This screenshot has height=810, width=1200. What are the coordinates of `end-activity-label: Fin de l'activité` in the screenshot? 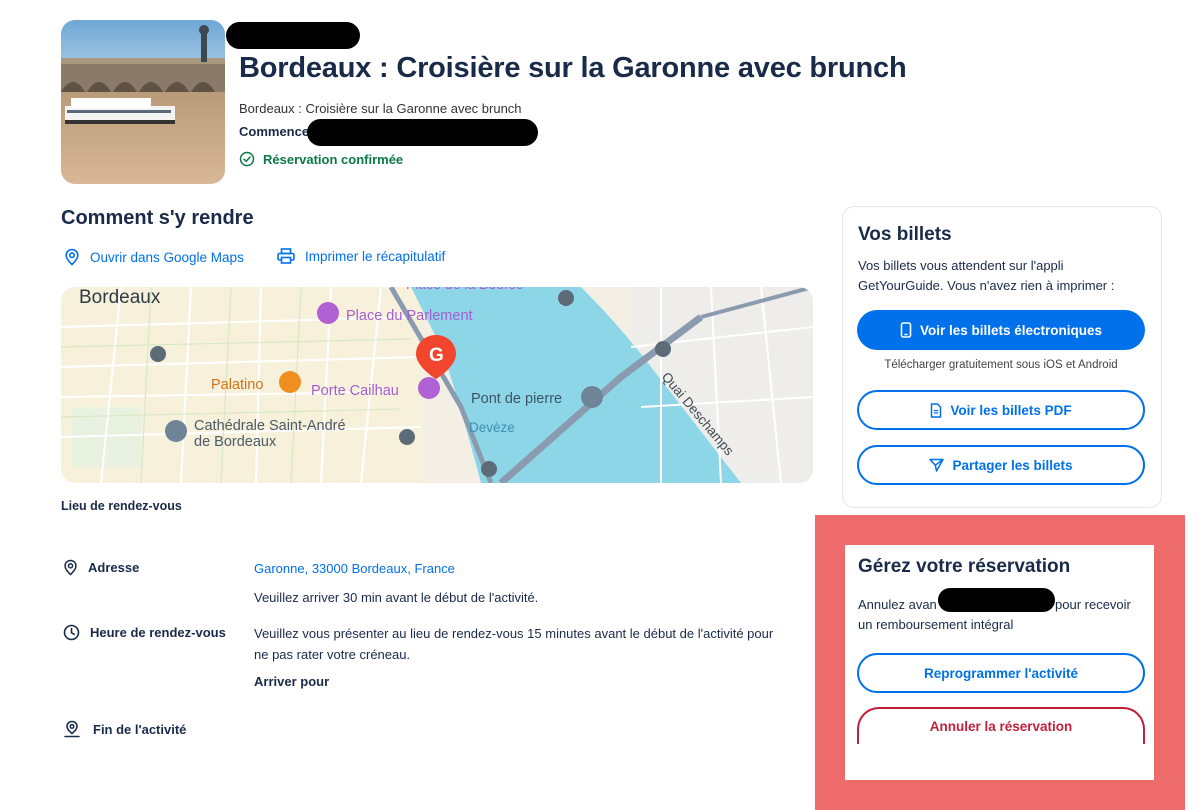 It's located at (140, 729).